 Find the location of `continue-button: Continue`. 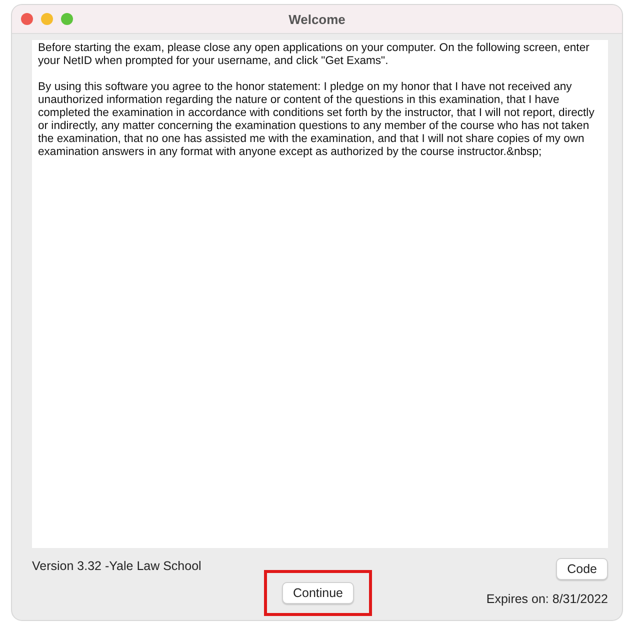

continue-button: Continue is located at coordinates (318, 593).